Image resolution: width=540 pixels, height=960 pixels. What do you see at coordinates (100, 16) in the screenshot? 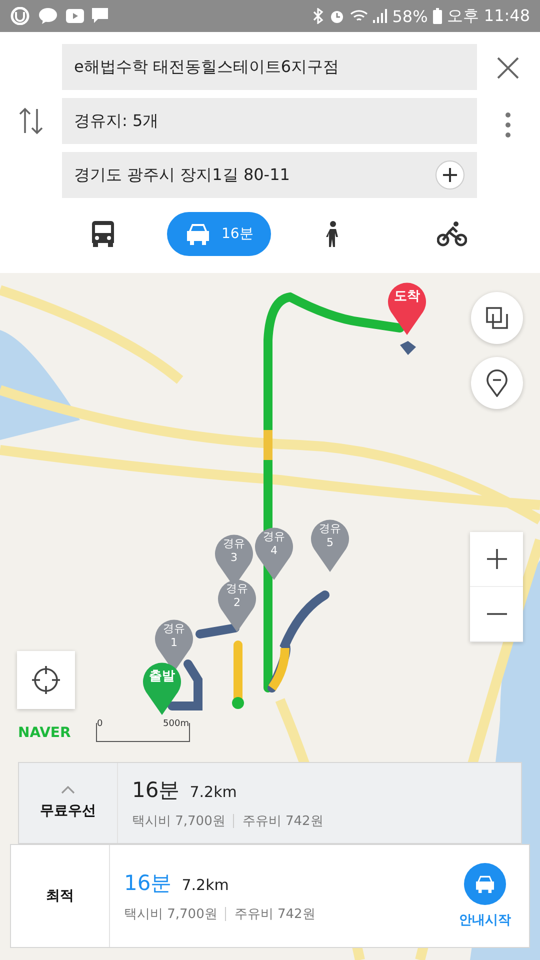
I see `message-icon` at bounding box center [100, 16].